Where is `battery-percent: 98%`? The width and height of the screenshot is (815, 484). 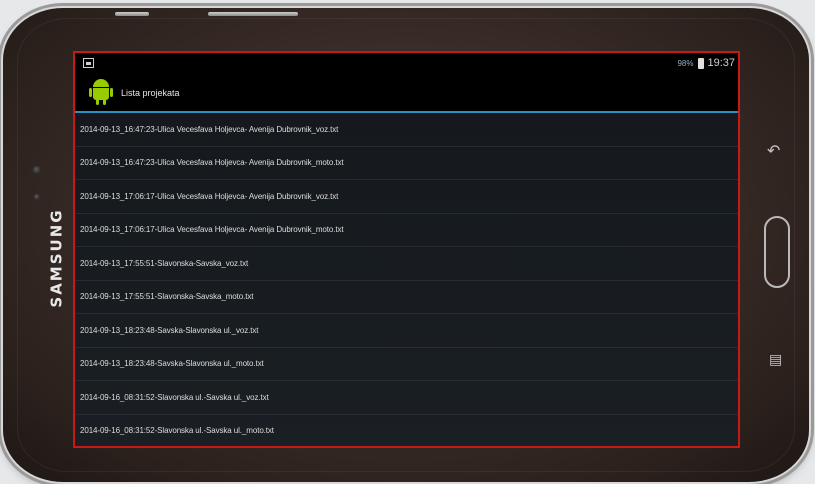 battery-percent: 98% is located at coordinates (685, 63).